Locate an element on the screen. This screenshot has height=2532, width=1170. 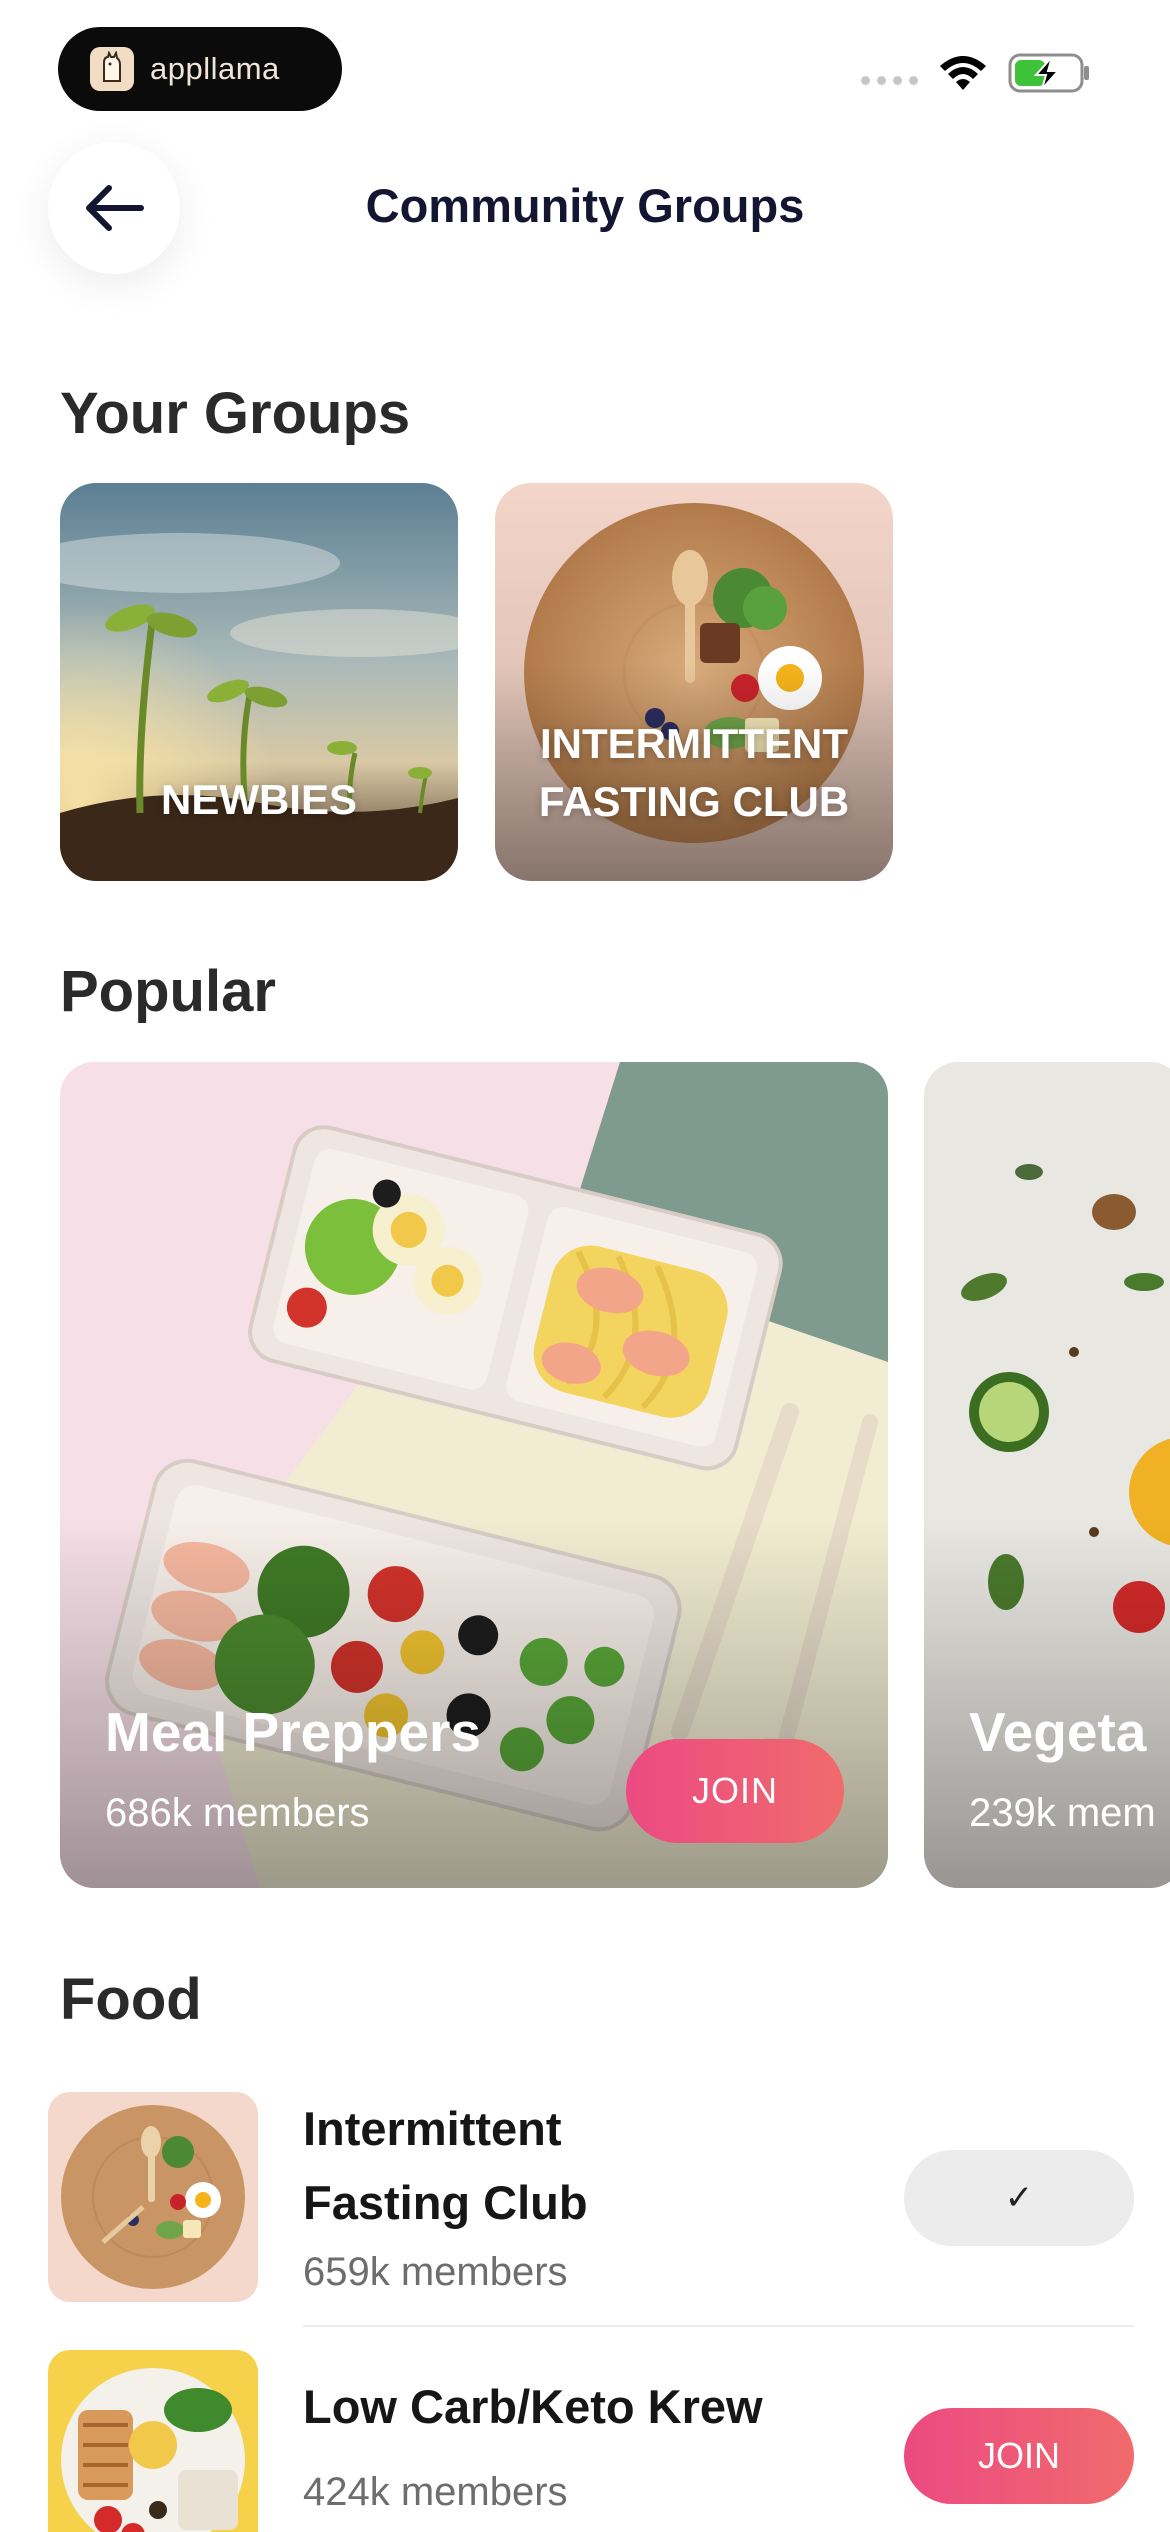
keto-plate-thumbnail is located at coordinates (153, 2441).